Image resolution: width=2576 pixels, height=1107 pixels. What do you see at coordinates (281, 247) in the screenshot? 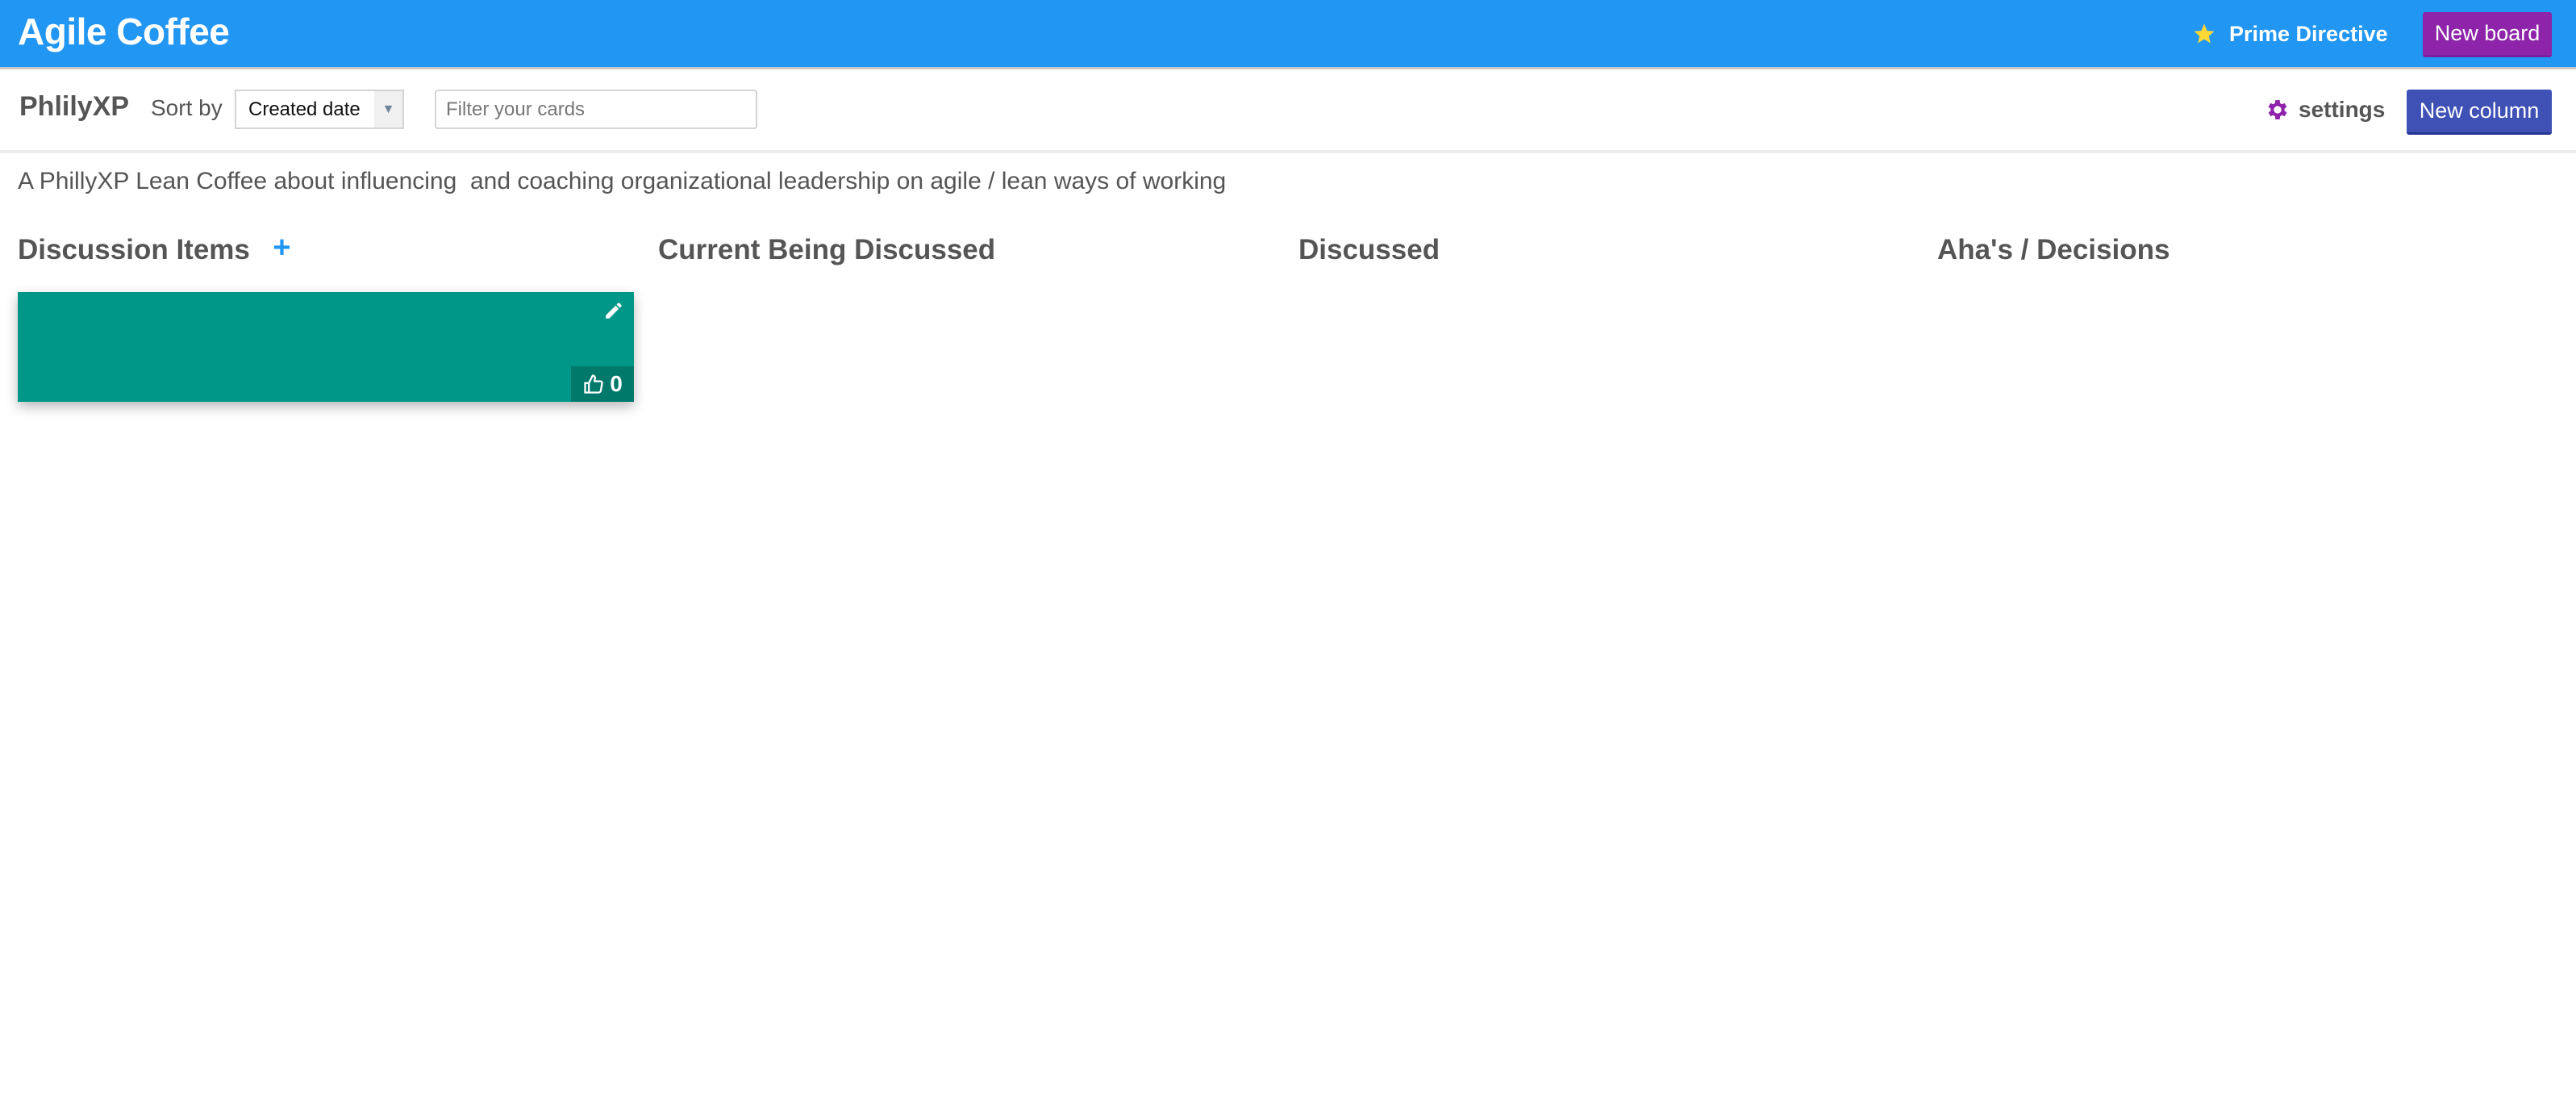
I see `plus-icon: +` at bounding box center [281, 247].